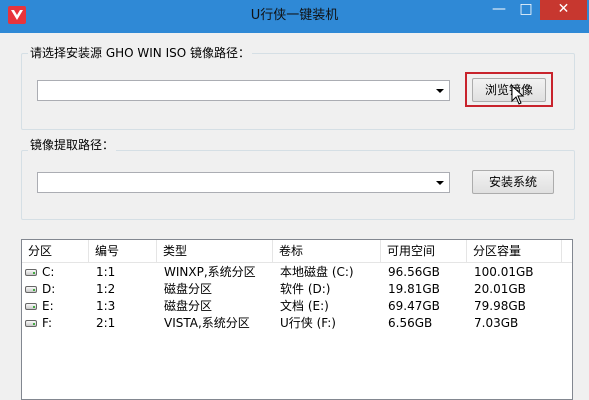 The width and height of the screenshot is (589, 400). I want to click on install-system-button: 安装系统, so click(513, 182).